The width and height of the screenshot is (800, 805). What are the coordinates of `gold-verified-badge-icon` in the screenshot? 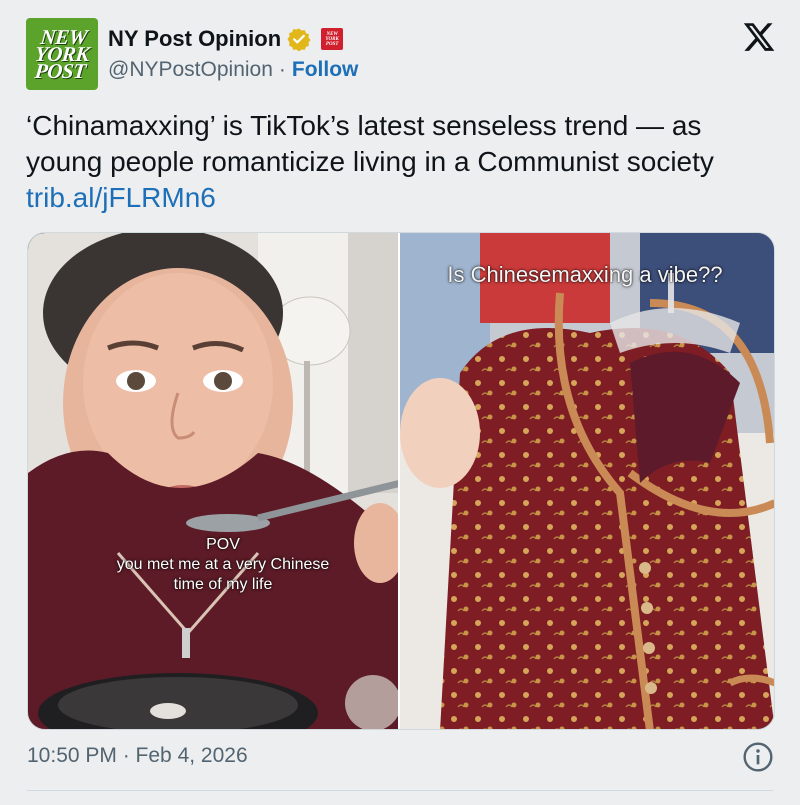 It's located at (299, 39).